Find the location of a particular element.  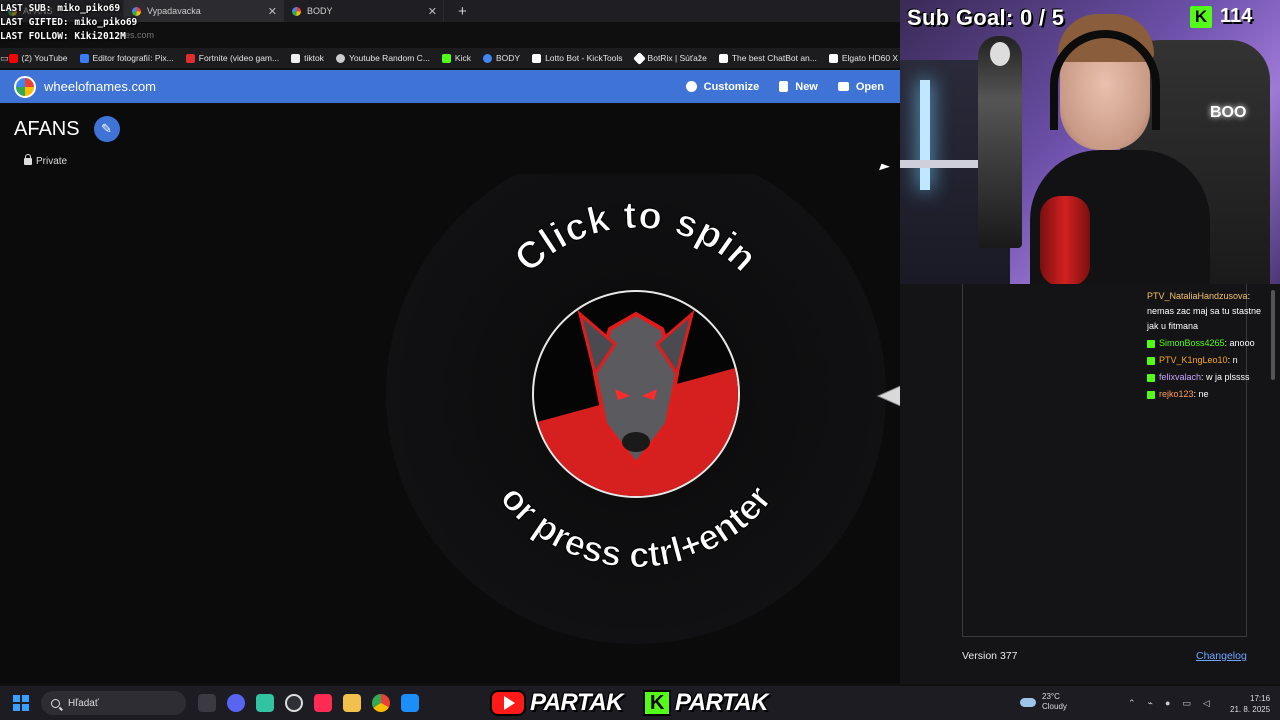

display-icon: ▭ is located at coordinates (1186, 703).